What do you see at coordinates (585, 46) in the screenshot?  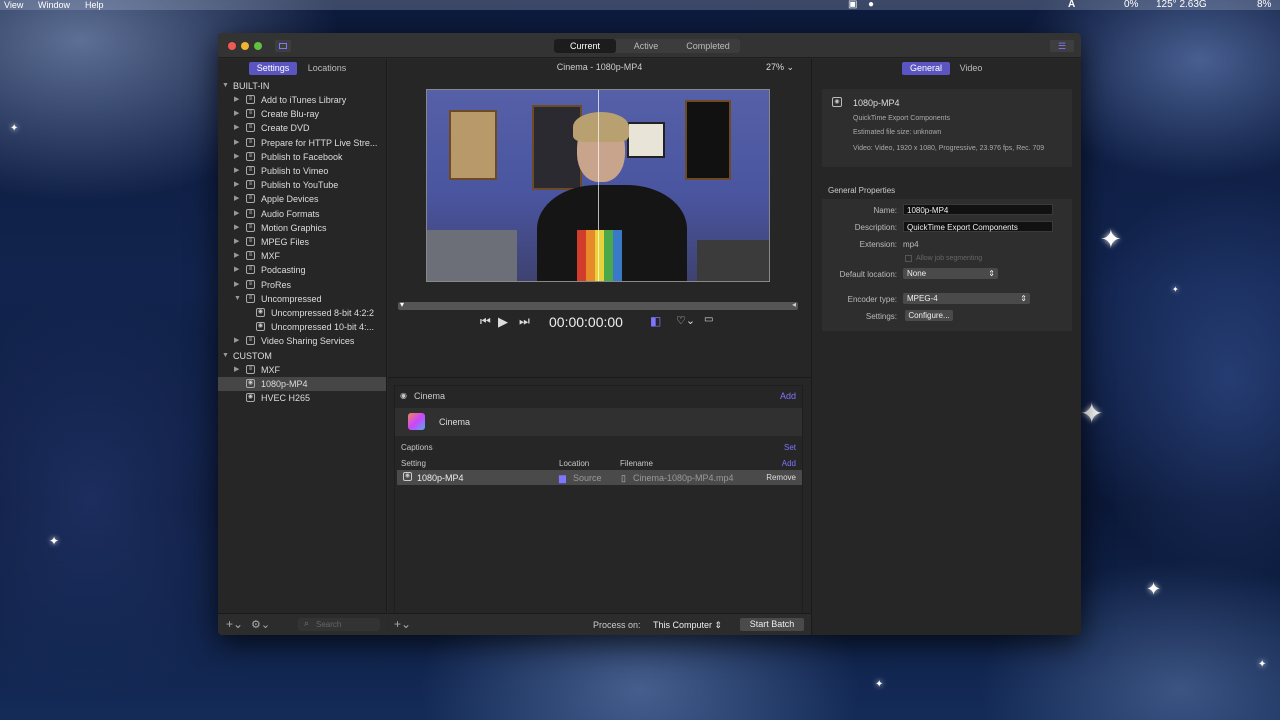 I see `tab-current: Current` at bounding box center [585, 46].